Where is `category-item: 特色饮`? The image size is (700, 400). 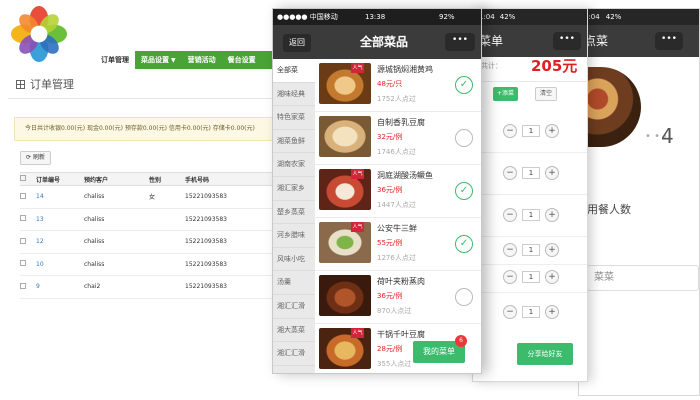 category-item: 特色饮 is located at coordinates (294, 370).